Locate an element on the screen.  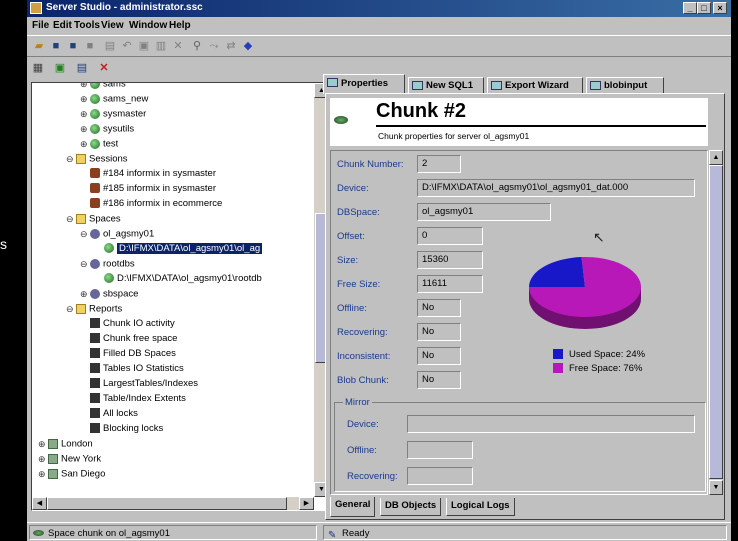
tab-properties: Properties is located at coordinates (364, 84).